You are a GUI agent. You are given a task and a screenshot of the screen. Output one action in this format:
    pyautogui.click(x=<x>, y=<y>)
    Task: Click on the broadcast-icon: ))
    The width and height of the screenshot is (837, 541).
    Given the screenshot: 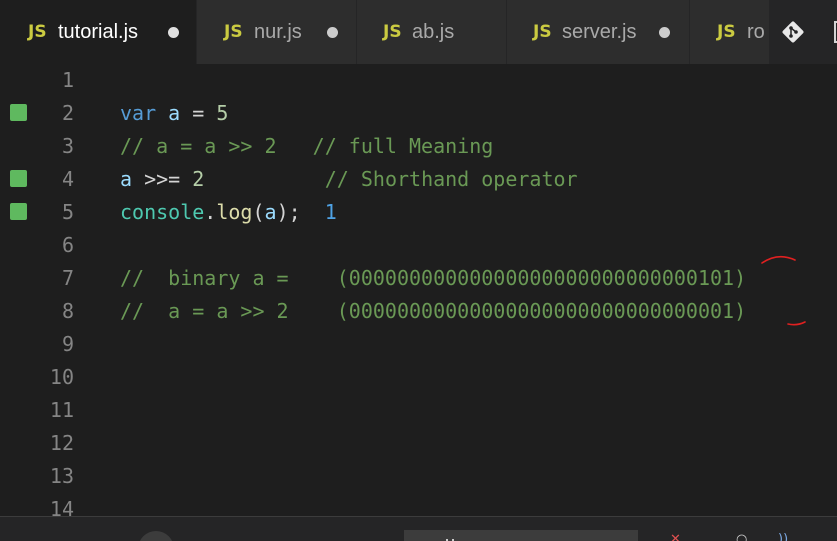 What is the action you would take?
    pyautogui.click(x=783, y=536)
    